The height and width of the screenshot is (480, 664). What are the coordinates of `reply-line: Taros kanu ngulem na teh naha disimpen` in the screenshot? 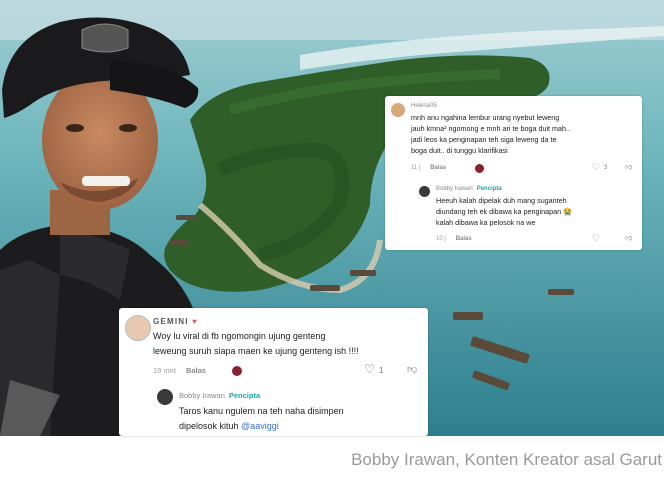 It's located at (261, 411).